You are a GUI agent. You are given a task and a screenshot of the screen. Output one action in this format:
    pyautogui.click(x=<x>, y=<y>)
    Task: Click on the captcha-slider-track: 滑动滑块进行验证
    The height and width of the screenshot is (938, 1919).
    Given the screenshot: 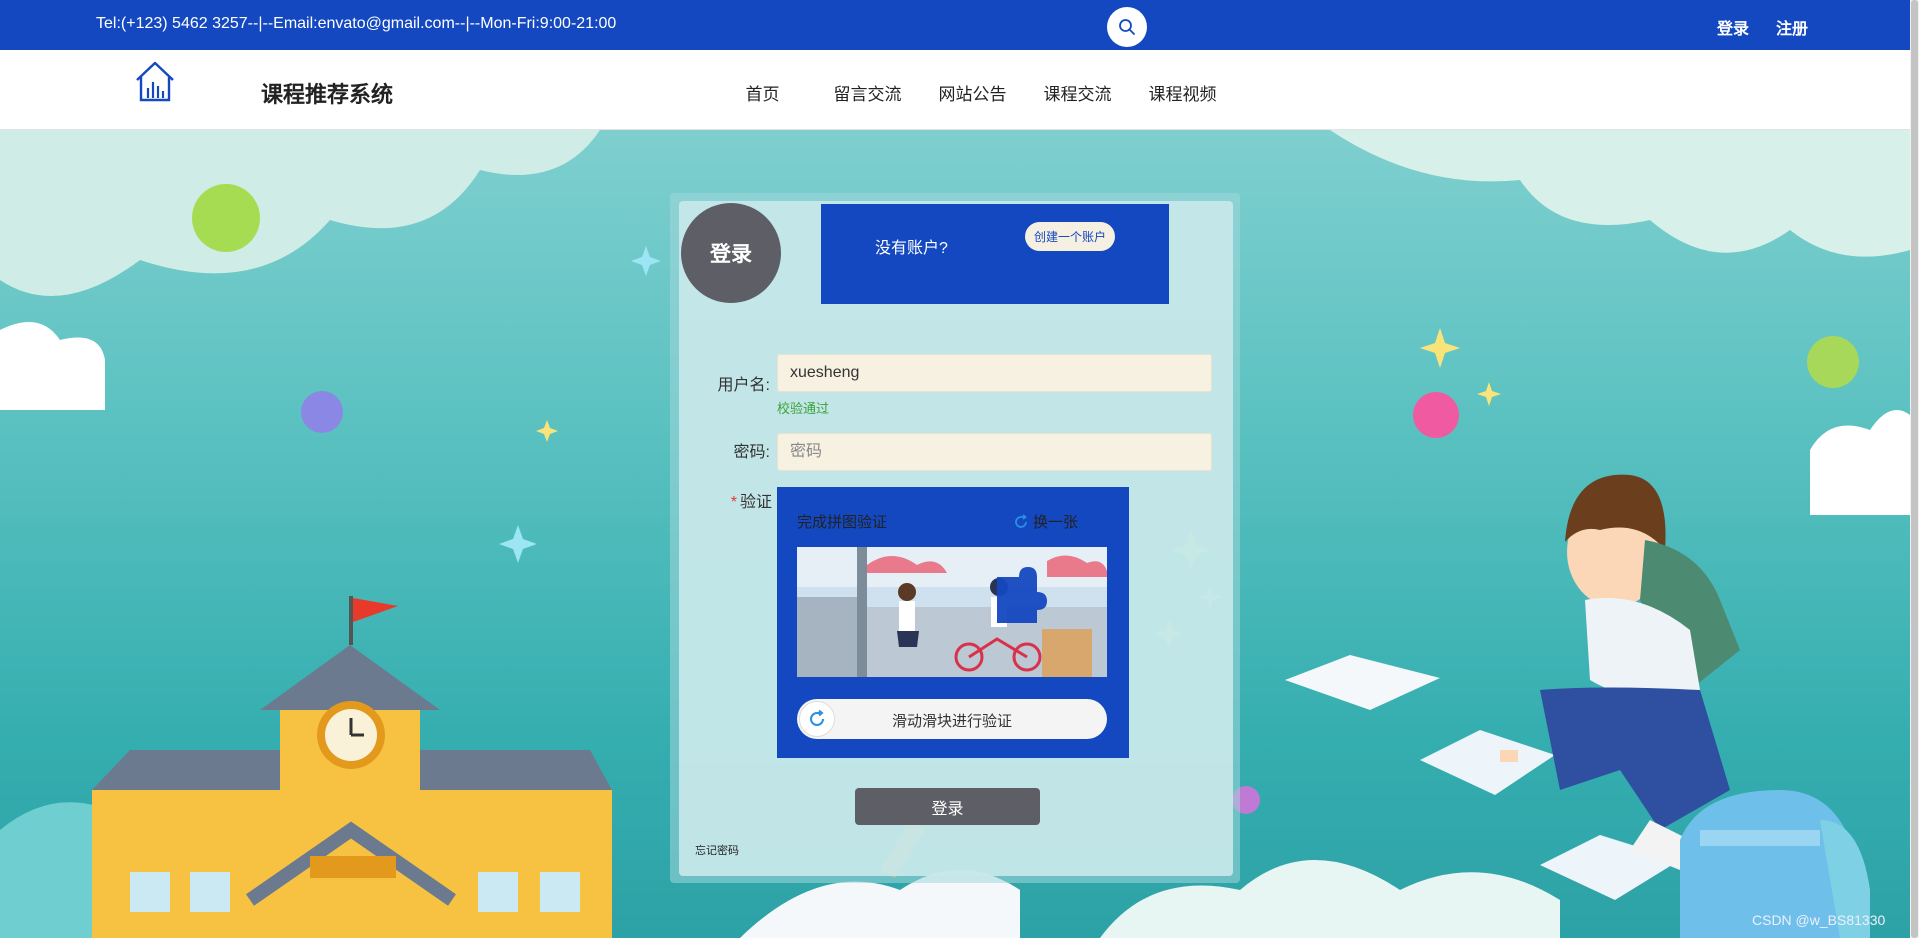 What is the action you would take?
    pyautogui.click(x=952, y=719)
    